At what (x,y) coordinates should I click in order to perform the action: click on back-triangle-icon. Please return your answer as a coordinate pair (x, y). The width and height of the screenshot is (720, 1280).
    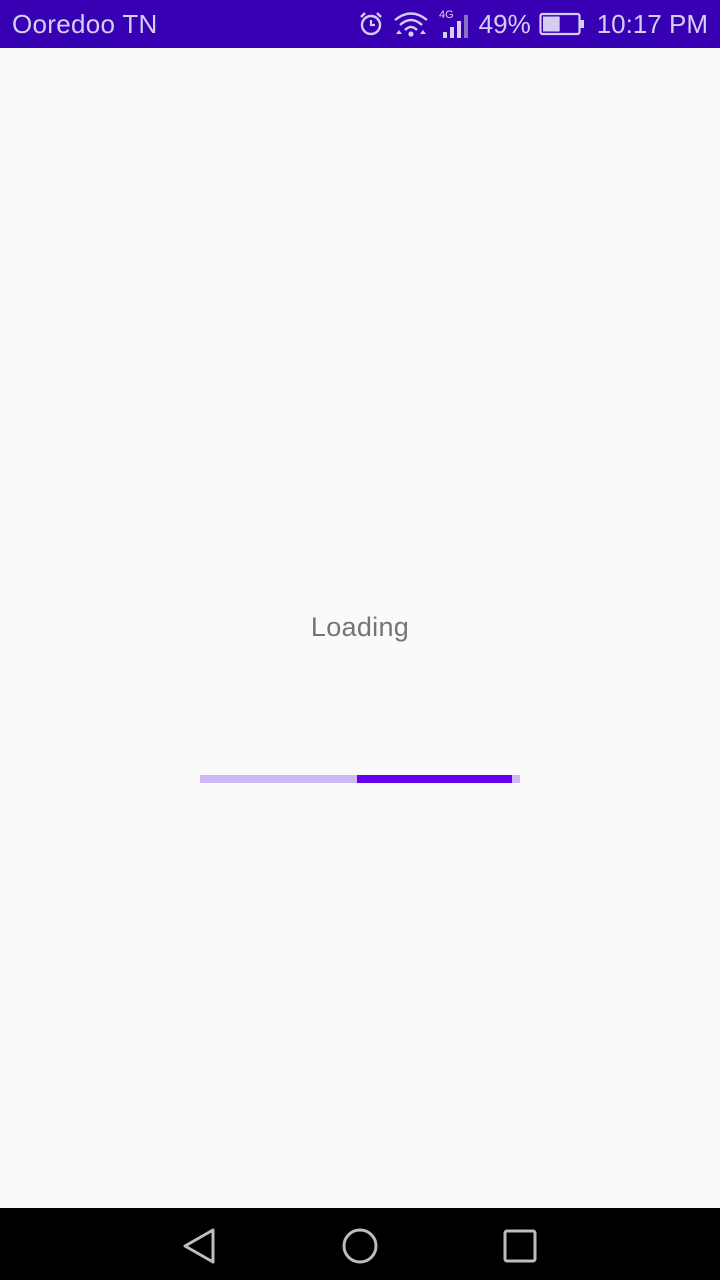
    Looking at the image, I should click on (199, 1246).